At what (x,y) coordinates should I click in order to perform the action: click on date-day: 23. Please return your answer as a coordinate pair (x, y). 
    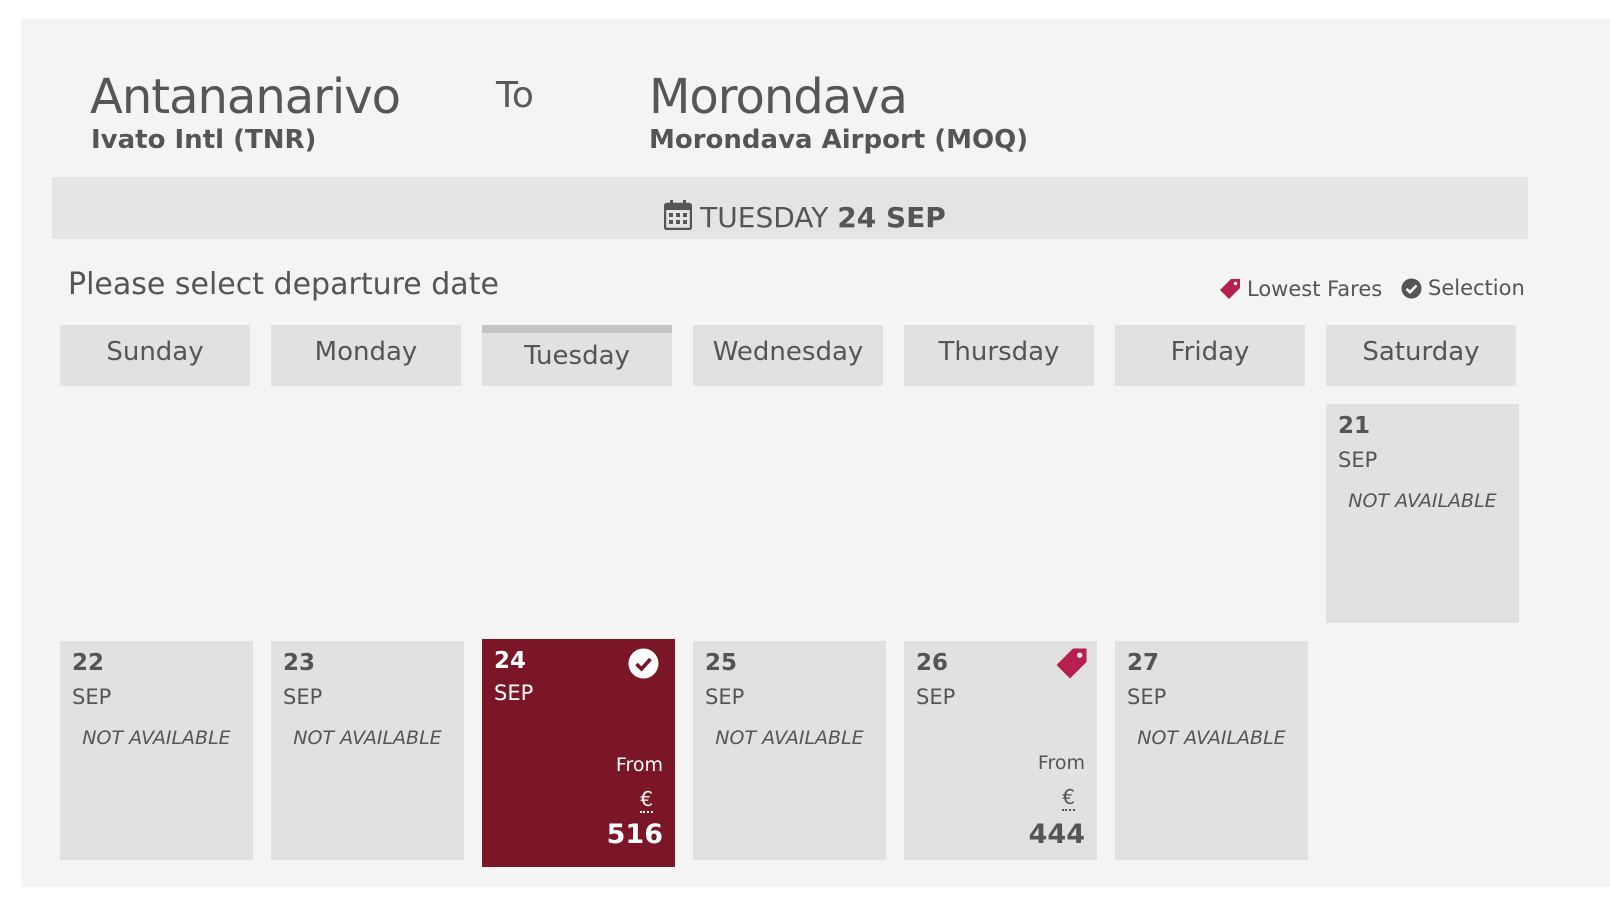
    Looking at the image, I should click on (299, 663).